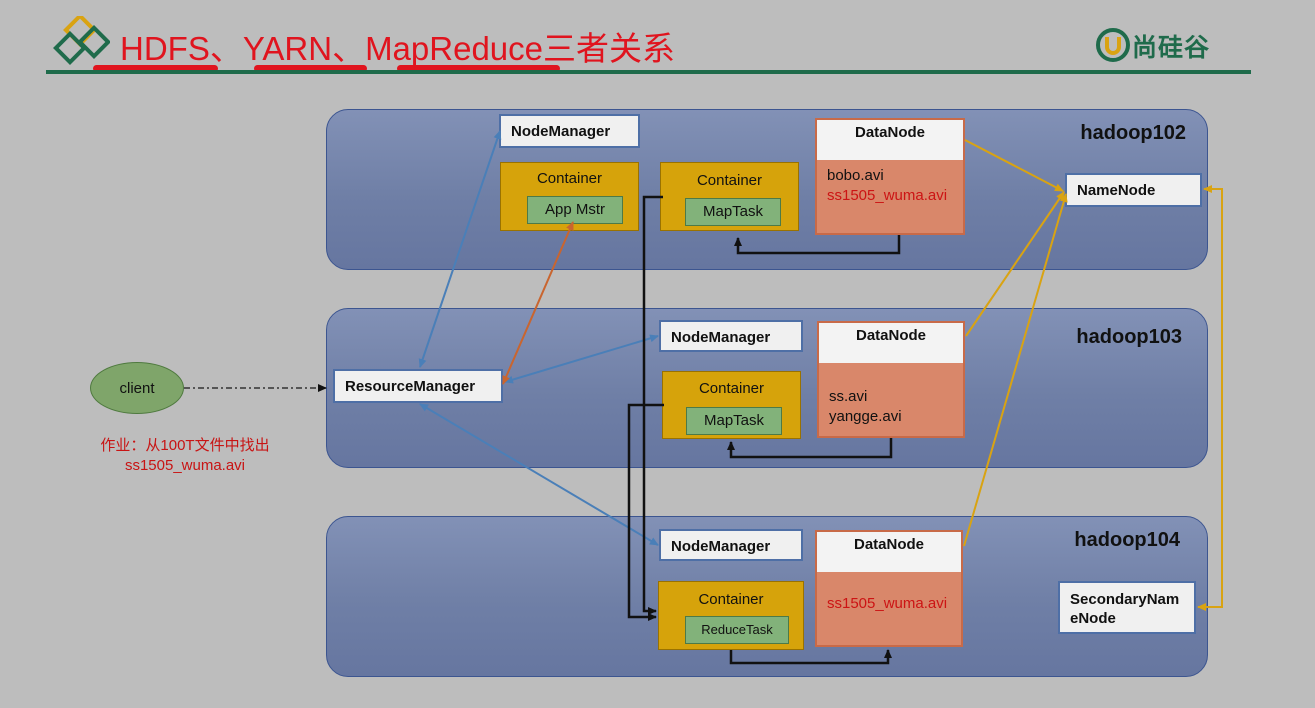 This screenshot has height=708, width=1315. What do you see at coordinates (539, 474) in the screenshot?
I see `arrow-rm-nm104` at bounding box center [539, 474].